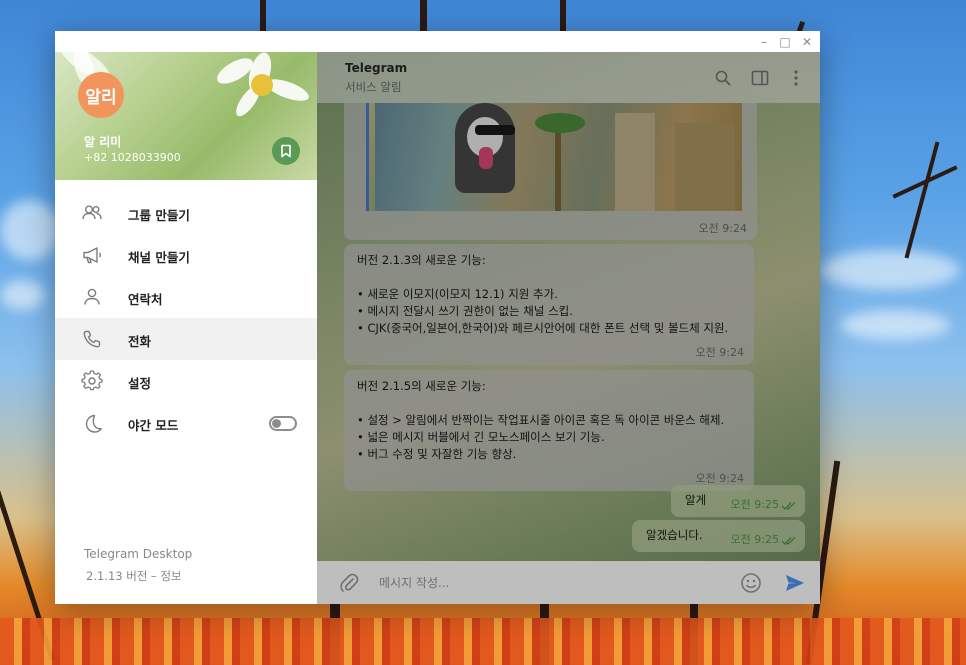  I want to click on menu-item-label: 설정, so click(140, 383).